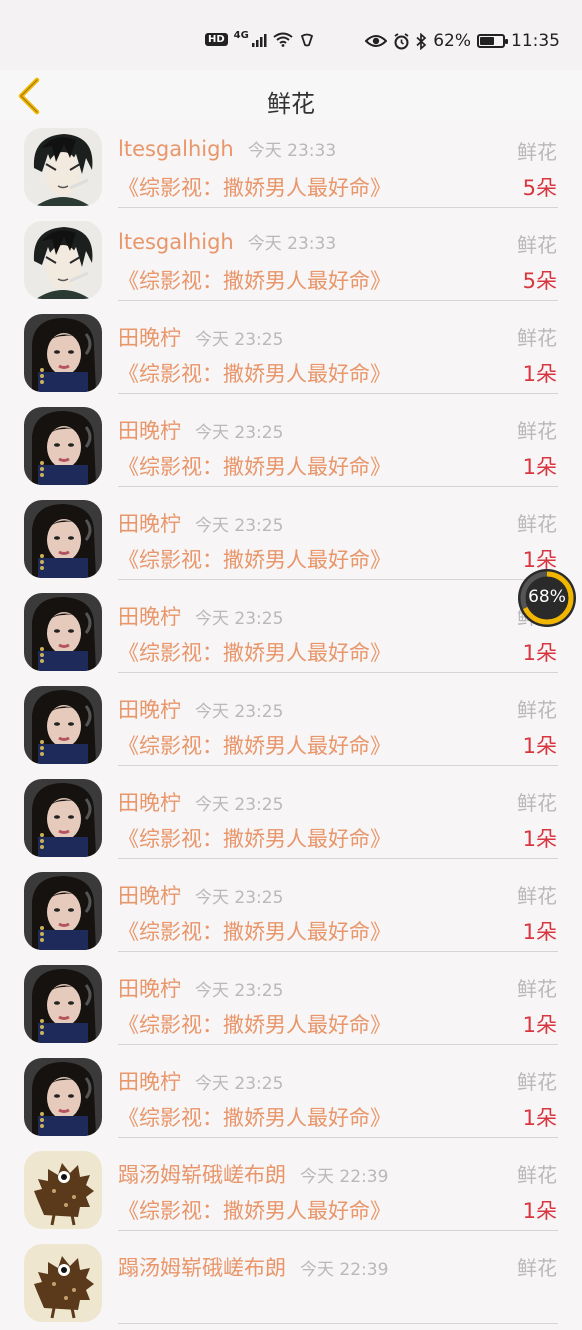  Describe the element at coordinates (291, 1283) in the screenshot. I see `list-item: 蹋汤姆崭硪嵯布朗 今天 22:39 鲜花` at that location.